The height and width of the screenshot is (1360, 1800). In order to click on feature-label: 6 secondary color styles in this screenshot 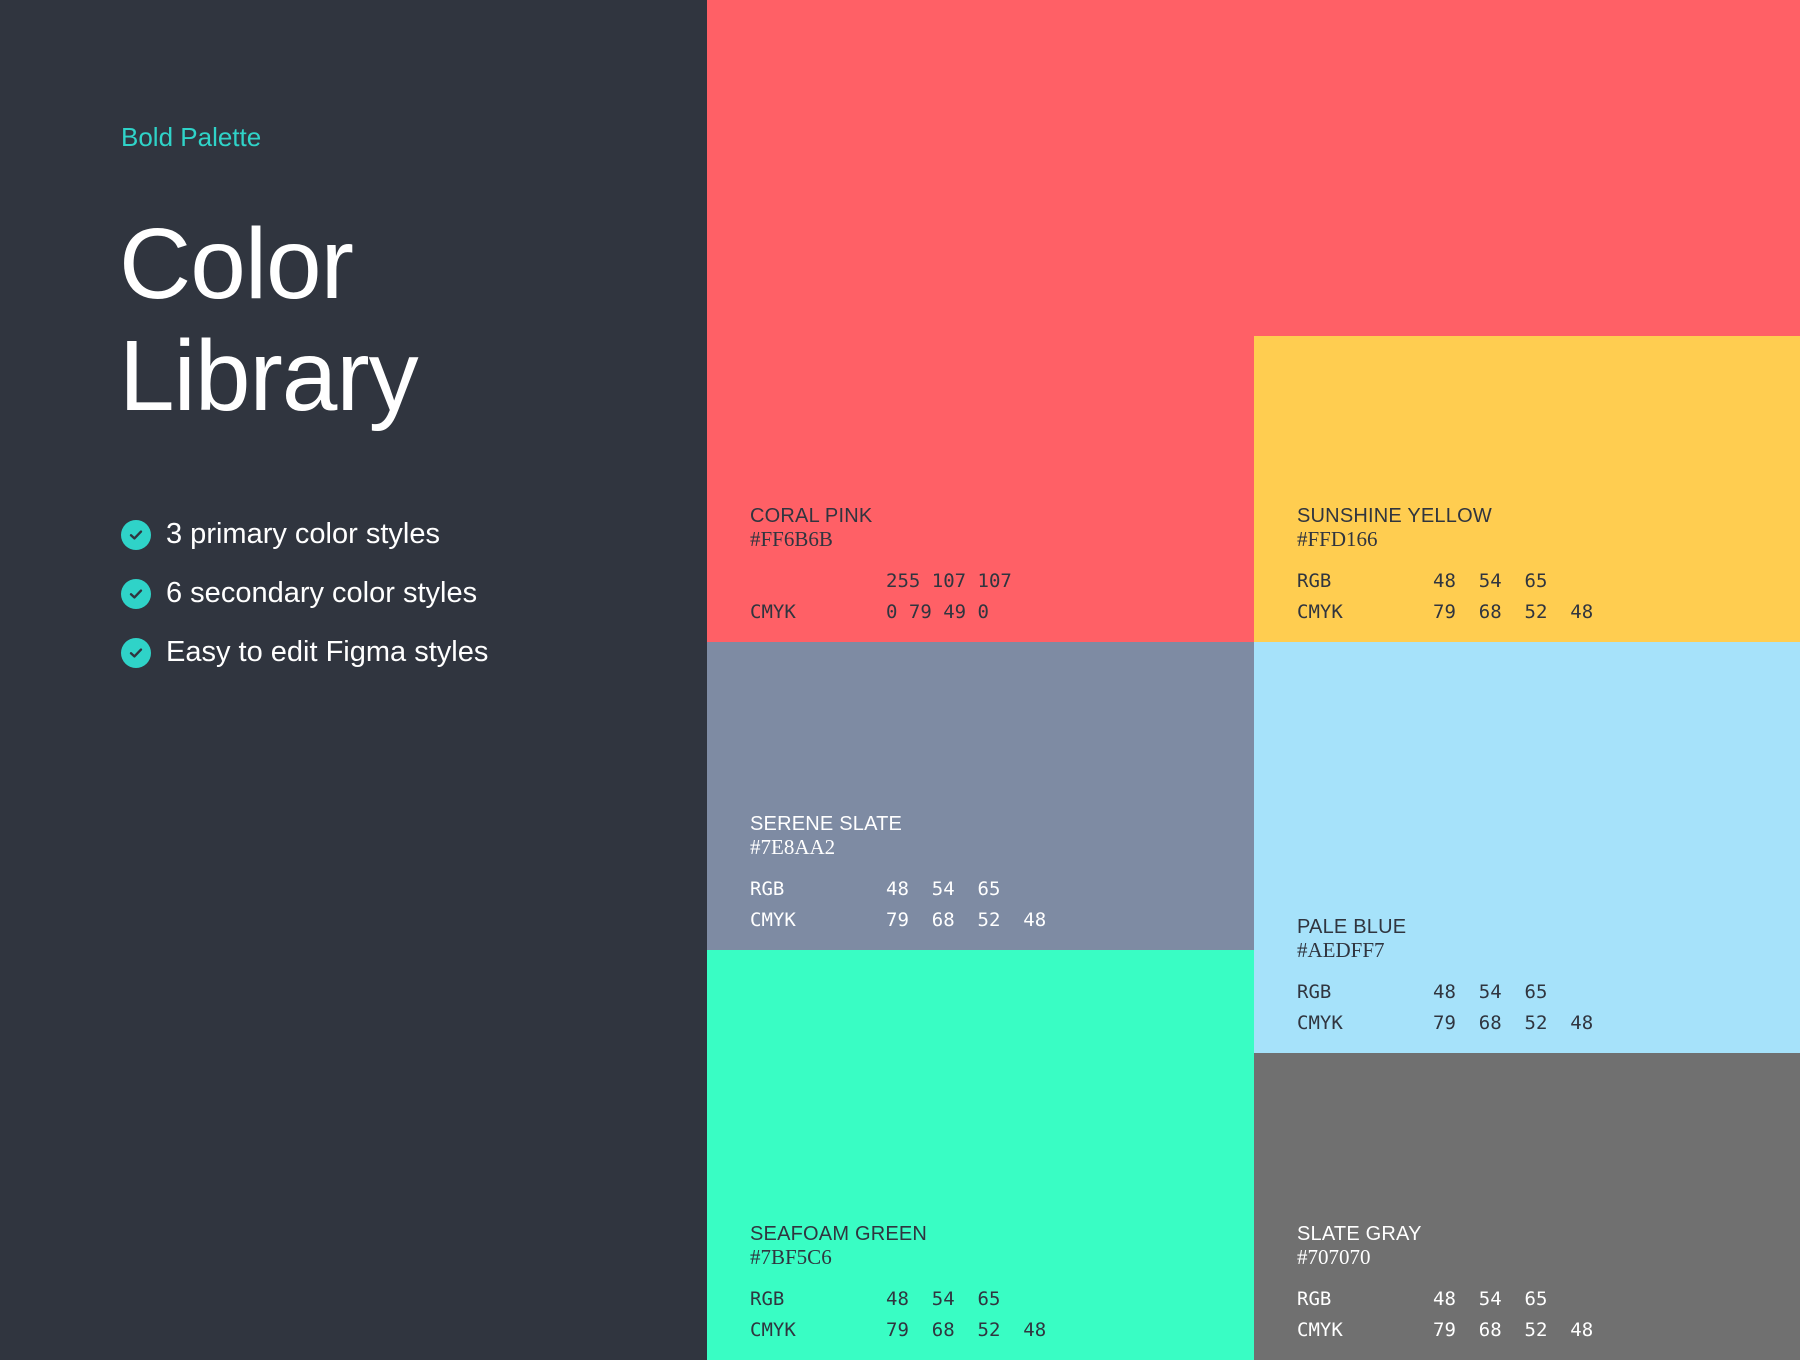, I will do `click(322, 593)`.